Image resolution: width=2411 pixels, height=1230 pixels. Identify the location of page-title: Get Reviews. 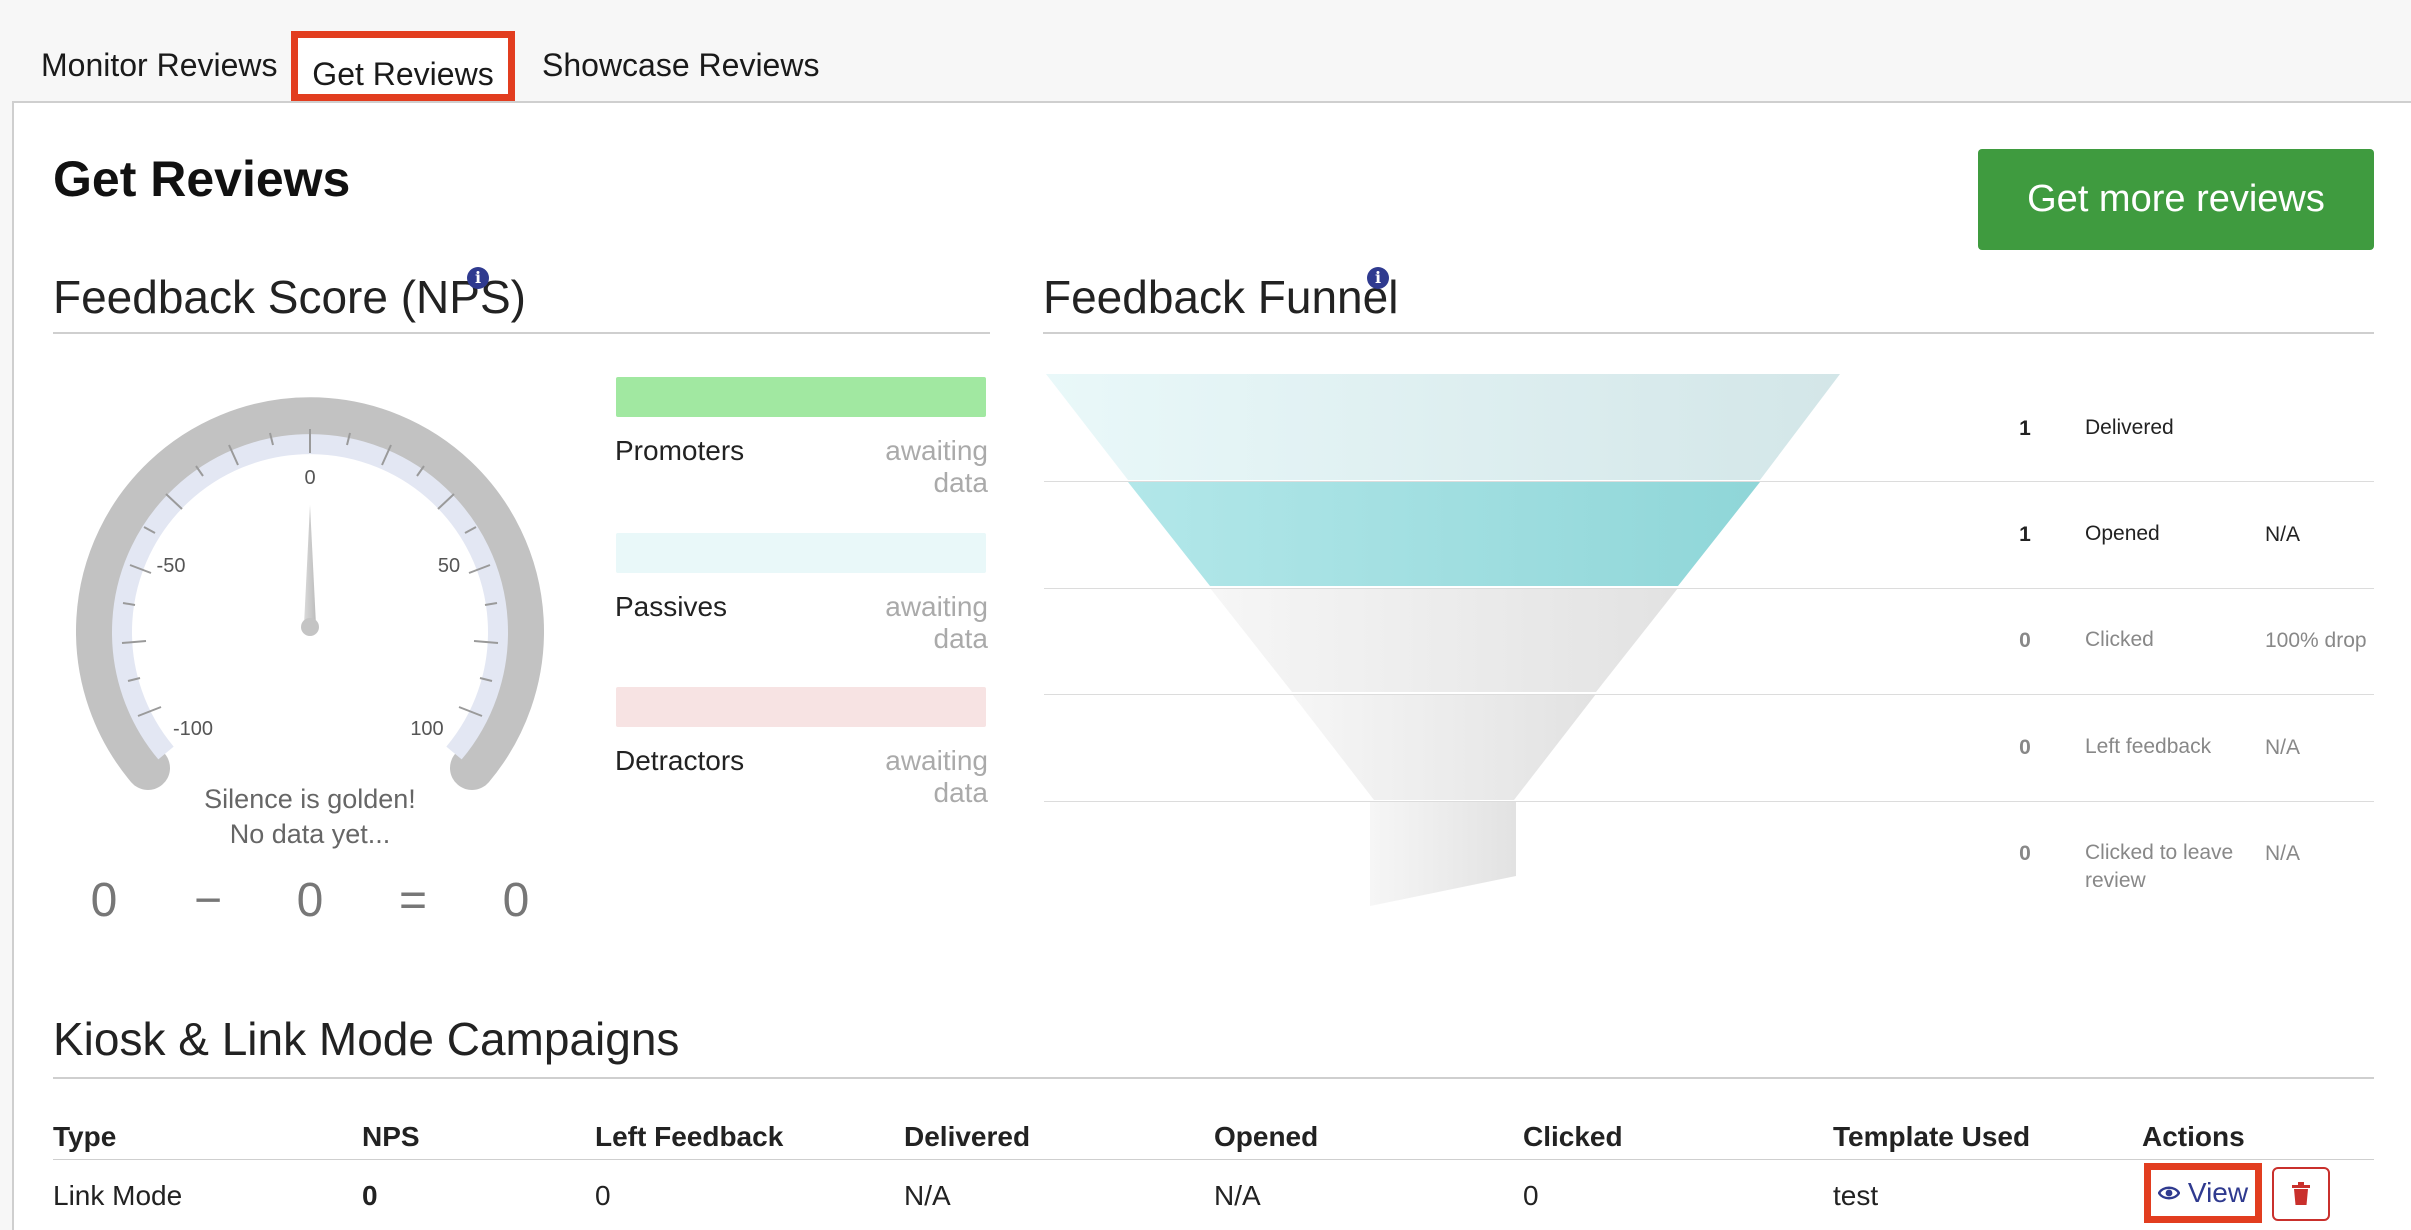
(202, 179).